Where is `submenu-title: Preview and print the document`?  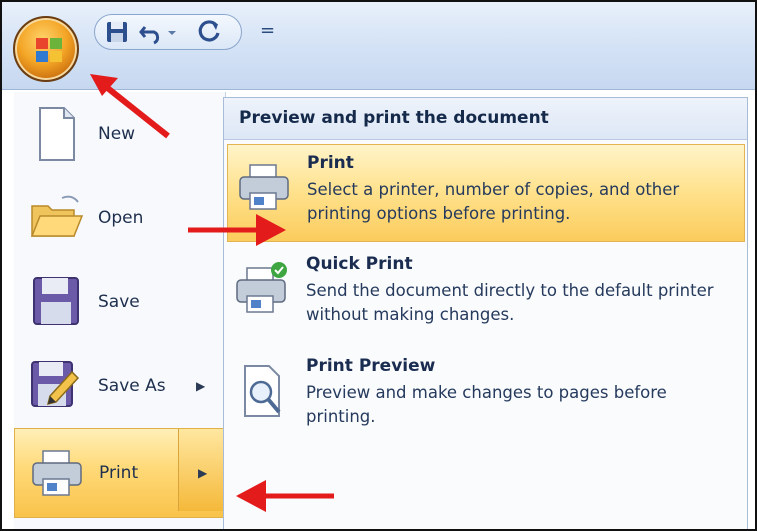 submenu-title: Preview and print the document is located at coordinates (485, 119).